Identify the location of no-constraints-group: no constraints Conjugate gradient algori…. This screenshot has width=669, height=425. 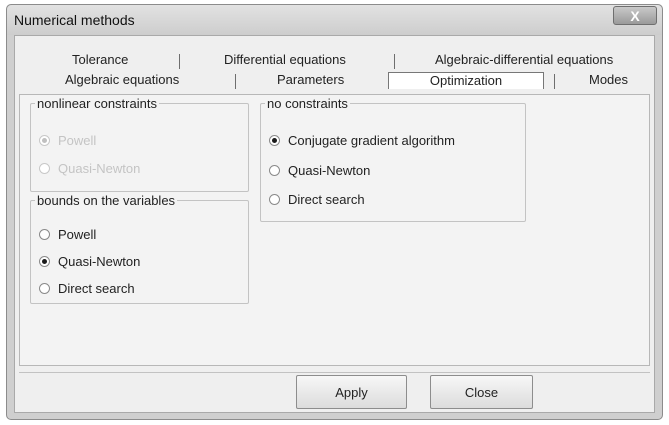
(393, 159).